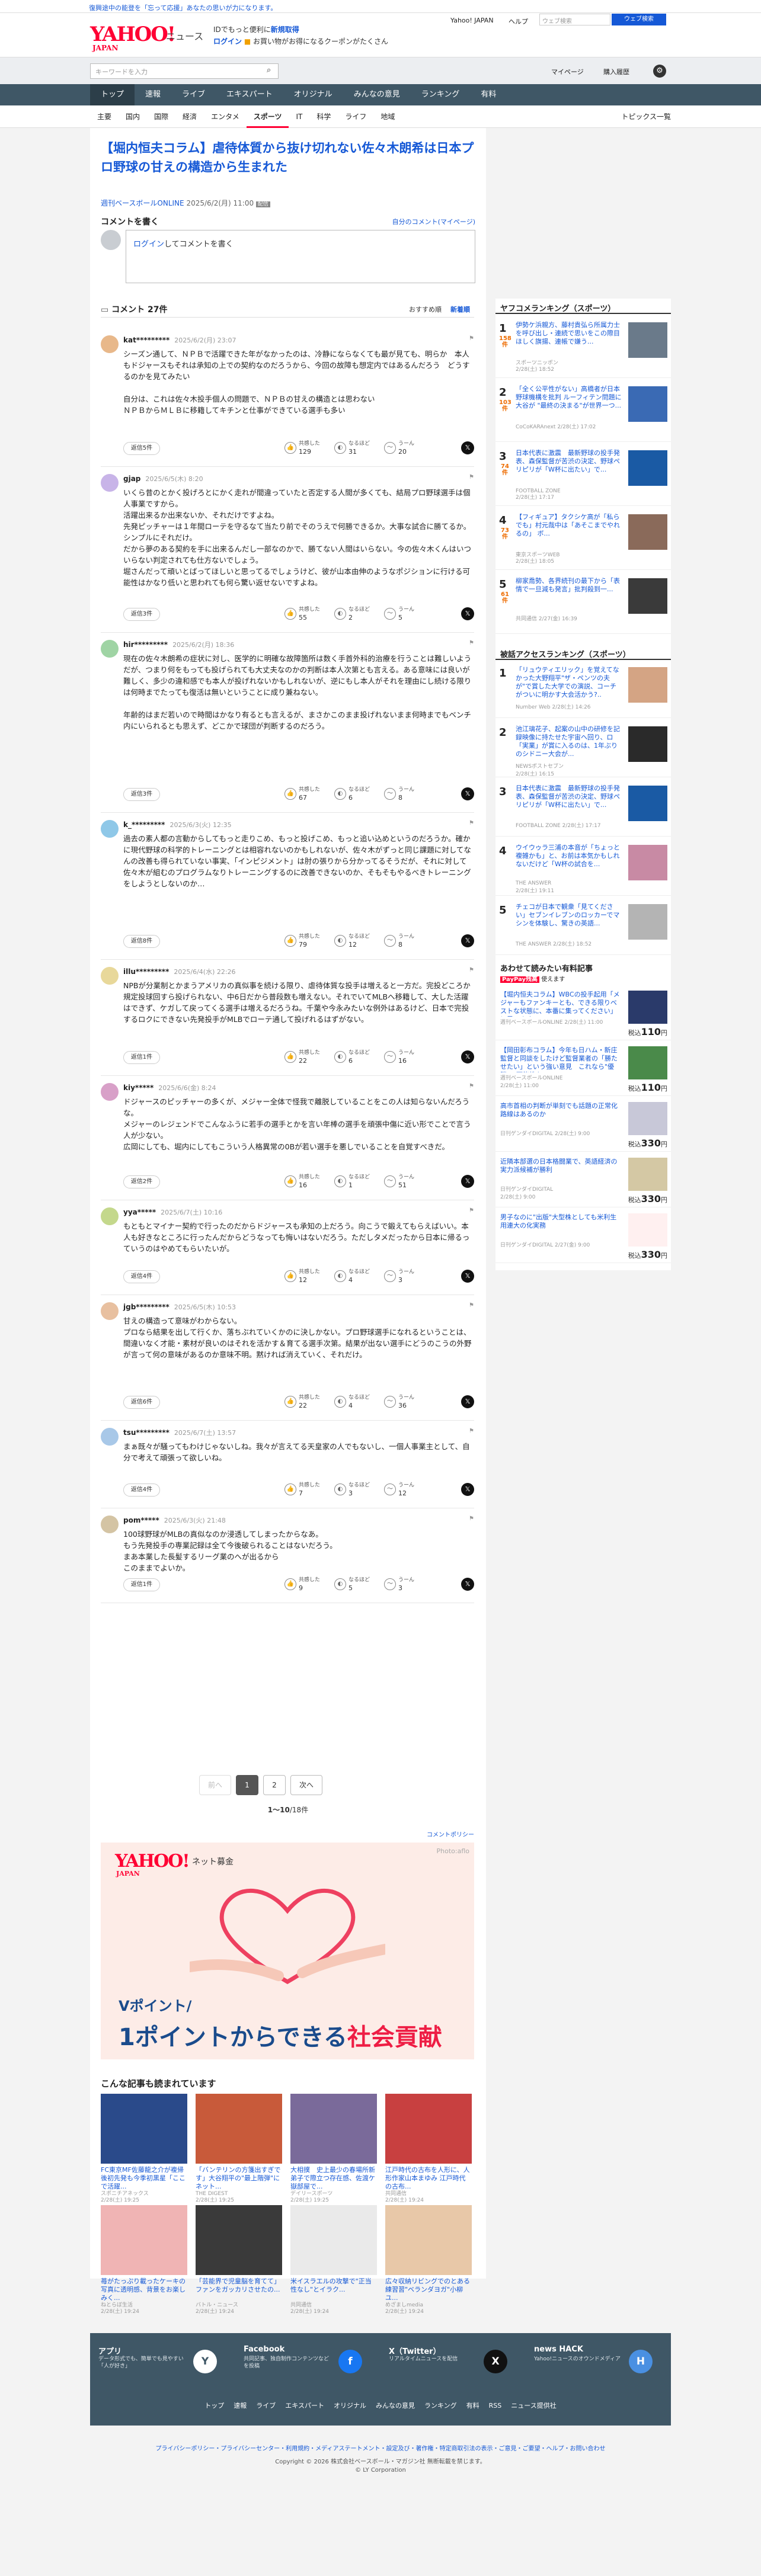 Image resolution: width=761 pixels, height=2576 pixels. What do you see at coordinates (307, 1490) in the screenshot?
I see `reaction-agree-button: 👍 共感した 7` at bounding box center [307, 1490].